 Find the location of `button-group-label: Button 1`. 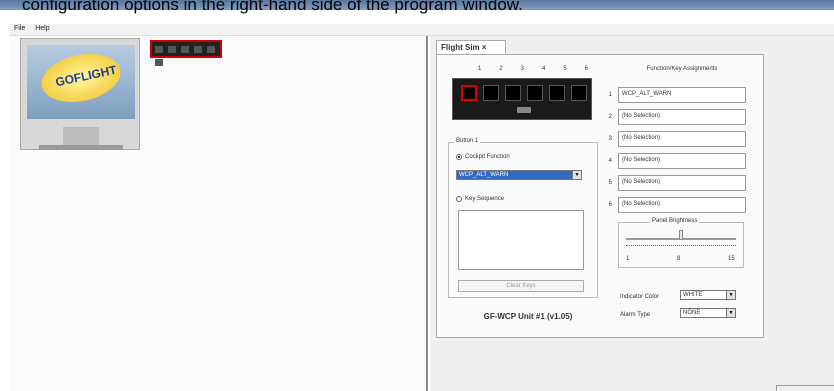

button-group-label: Button 1 is located at coordinates (467, 141).